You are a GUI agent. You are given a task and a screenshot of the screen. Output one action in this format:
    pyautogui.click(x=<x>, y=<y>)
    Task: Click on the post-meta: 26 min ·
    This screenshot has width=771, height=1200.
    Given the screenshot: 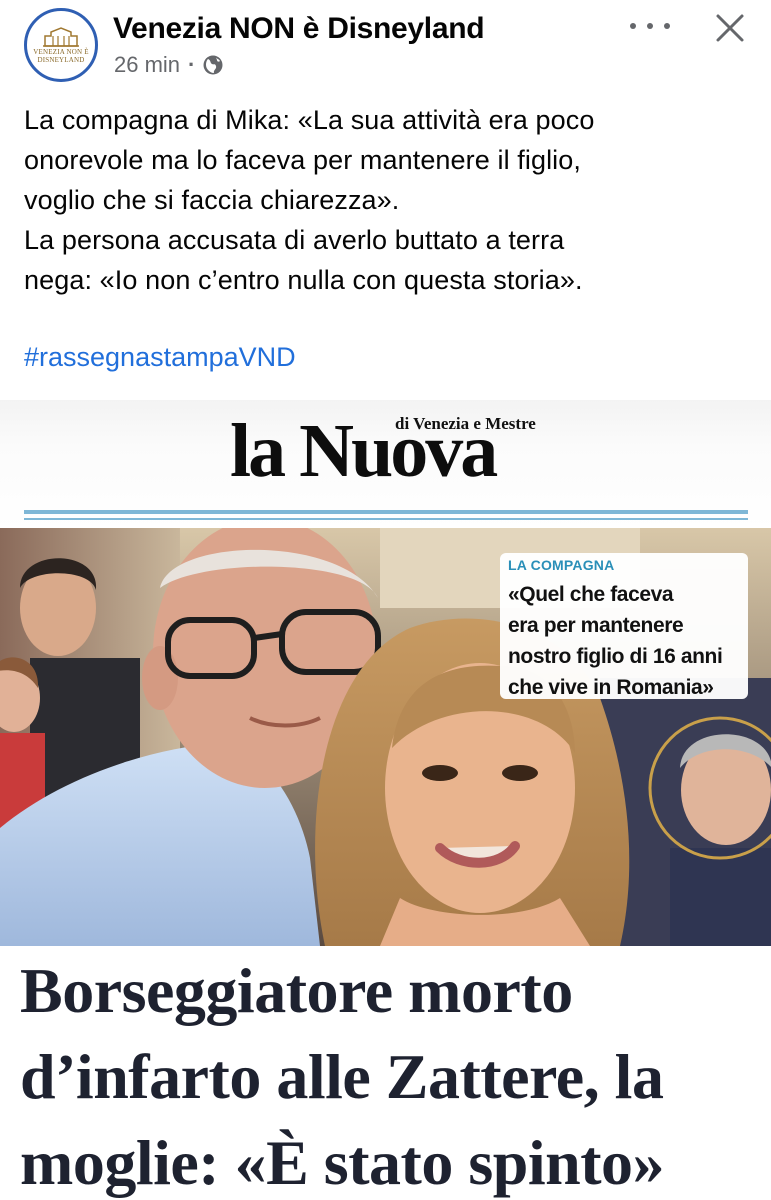 What is the action you would take?
    pyautogui.click(x=169, y=65)
    